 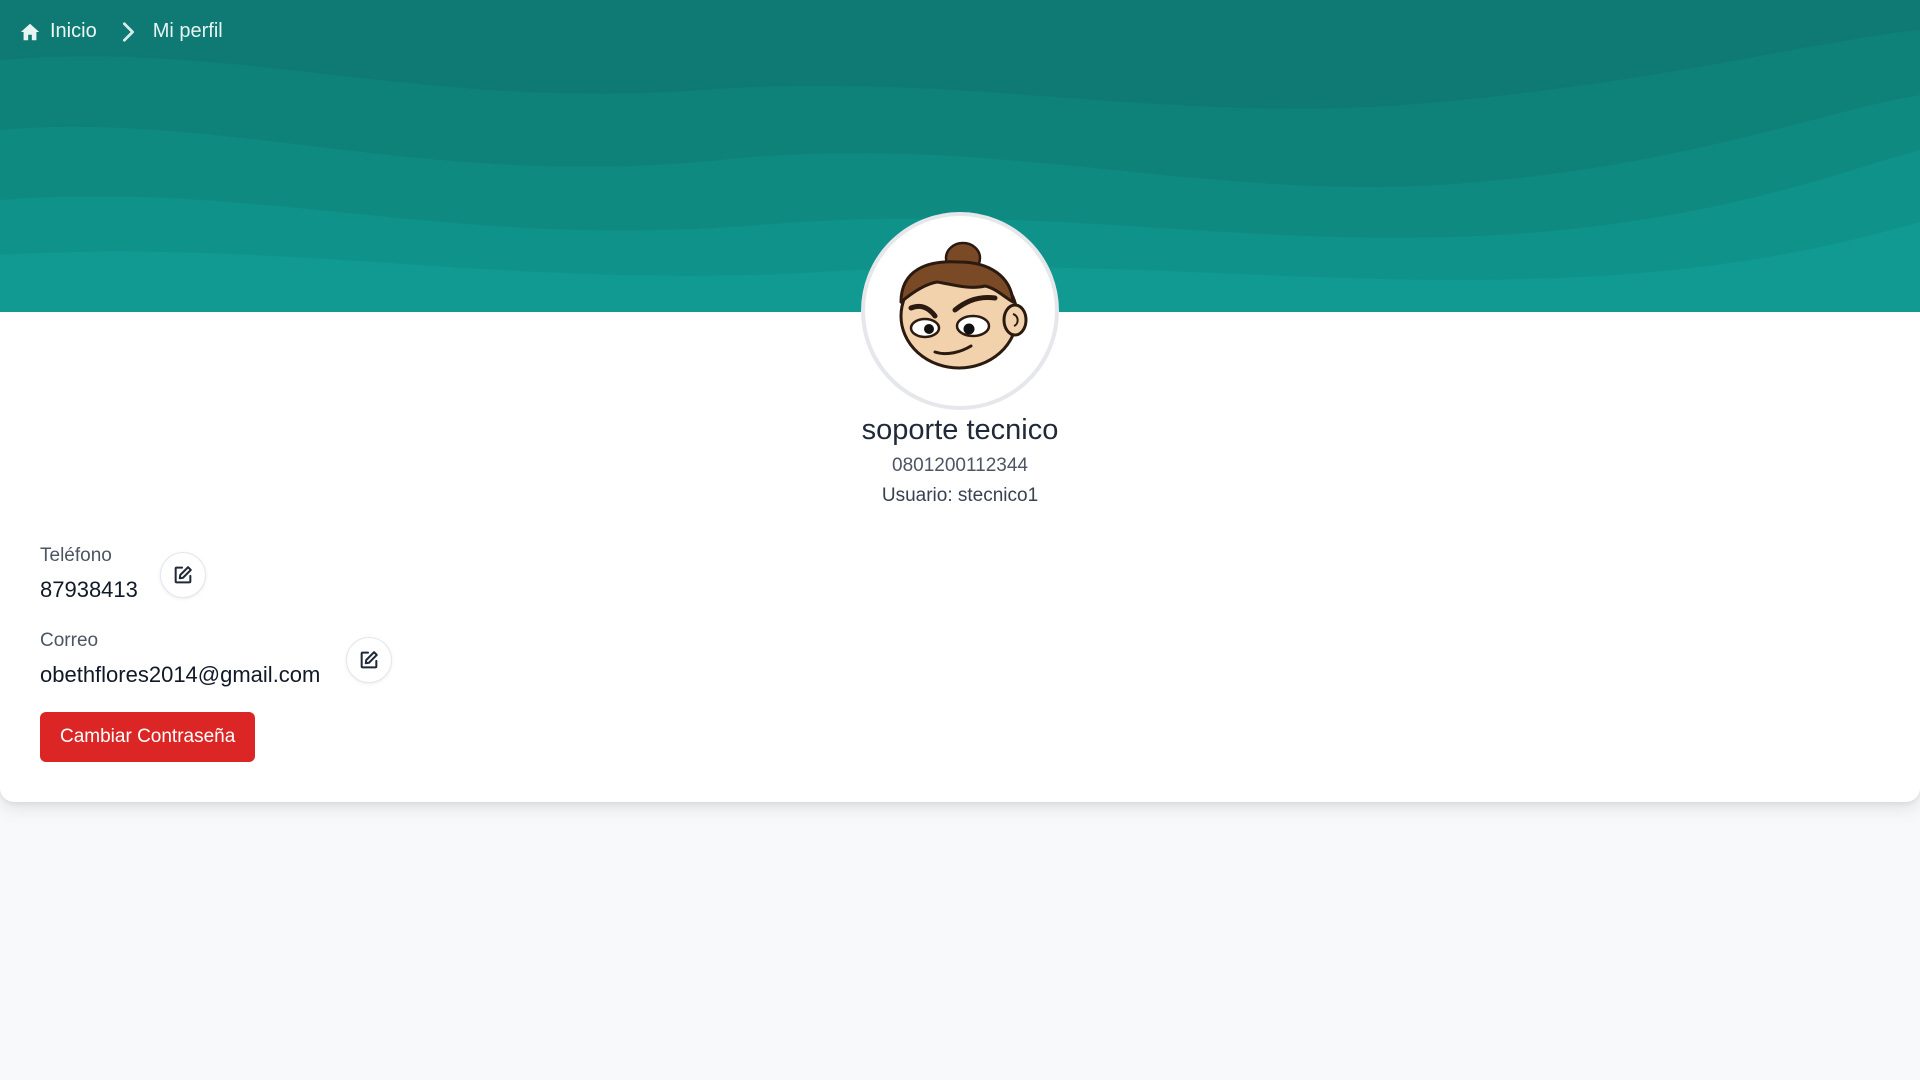 I want to click on phone-field: Teléfono 87938413, so click(x=89, y=574).